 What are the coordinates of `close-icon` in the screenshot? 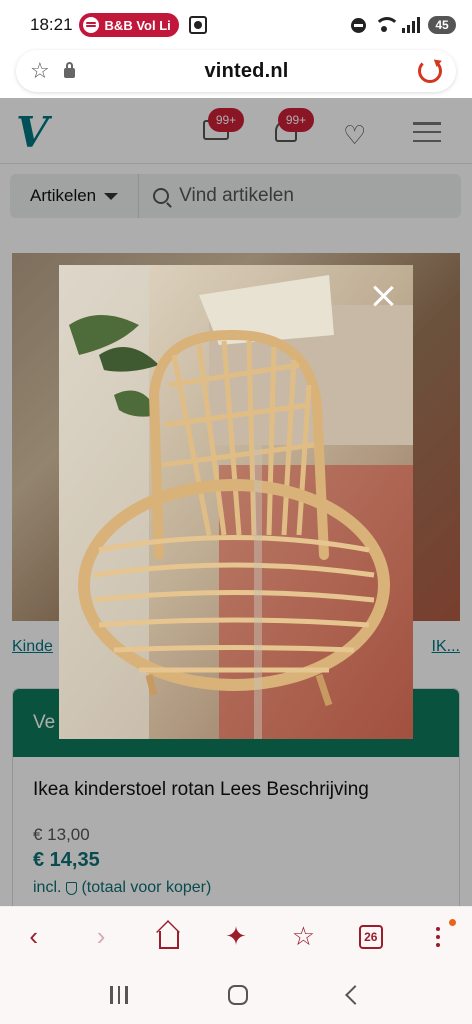 It's located at (383, 296).